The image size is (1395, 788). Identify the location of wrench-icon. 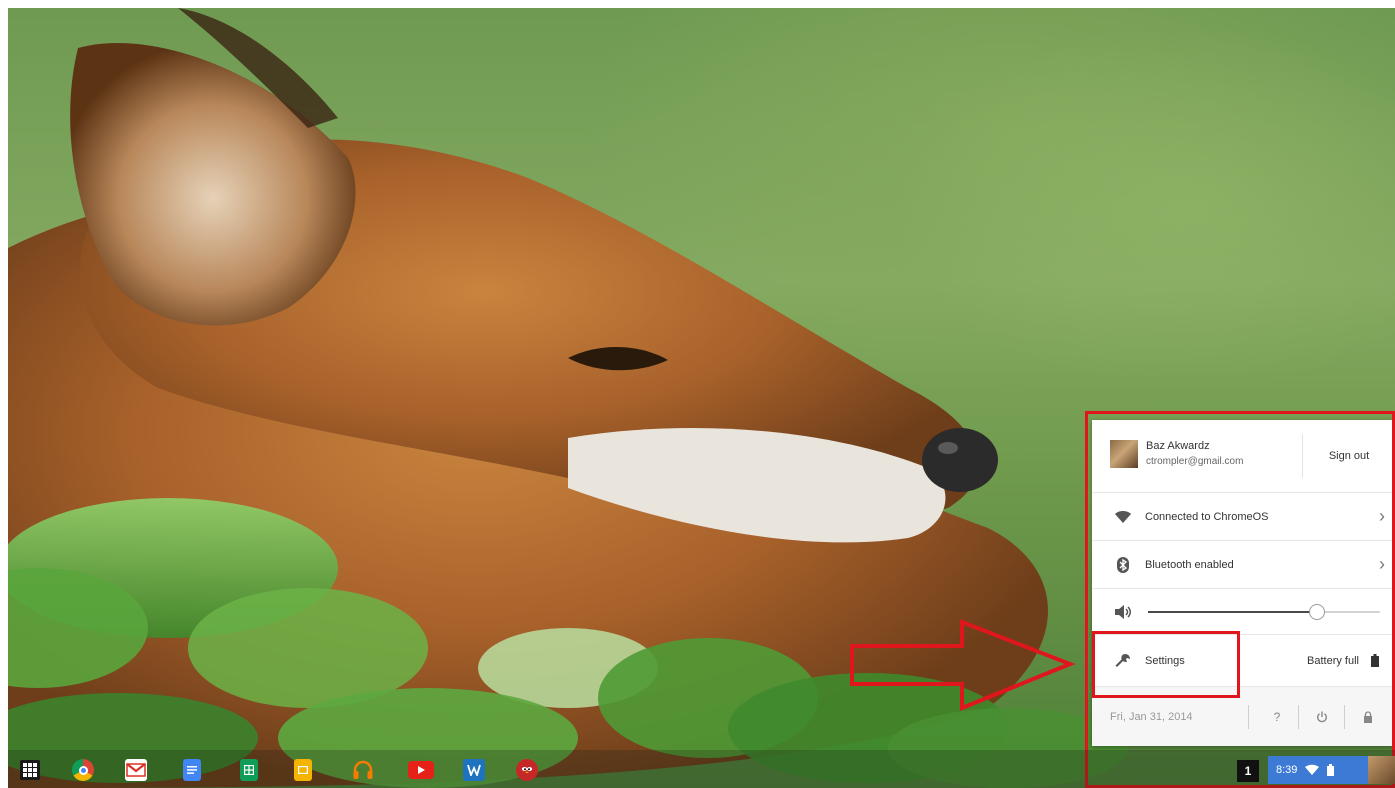
(1123, 661).